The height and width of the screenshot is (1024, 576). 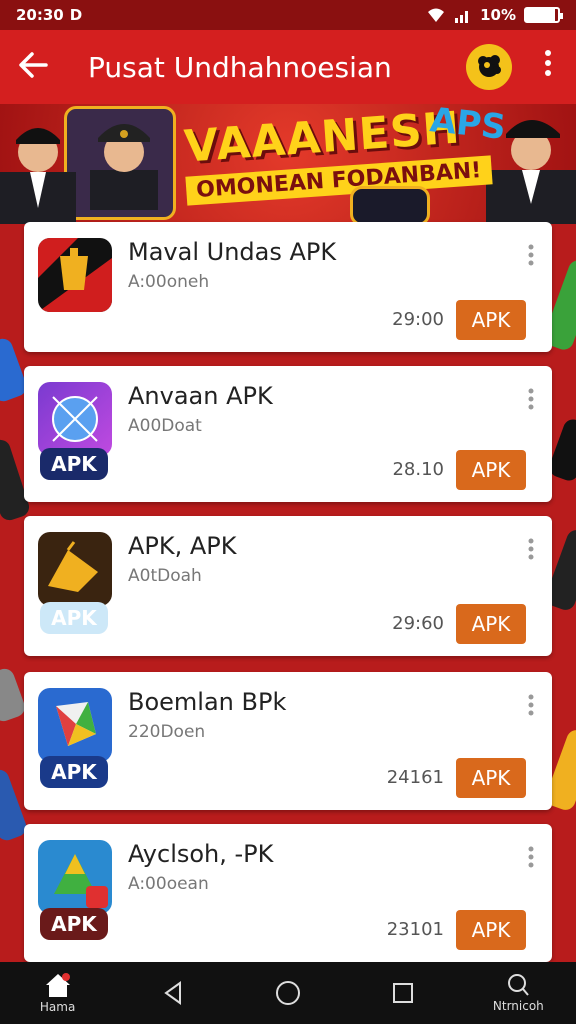 I want to click on battery-icon, so click(x=543, y=15).